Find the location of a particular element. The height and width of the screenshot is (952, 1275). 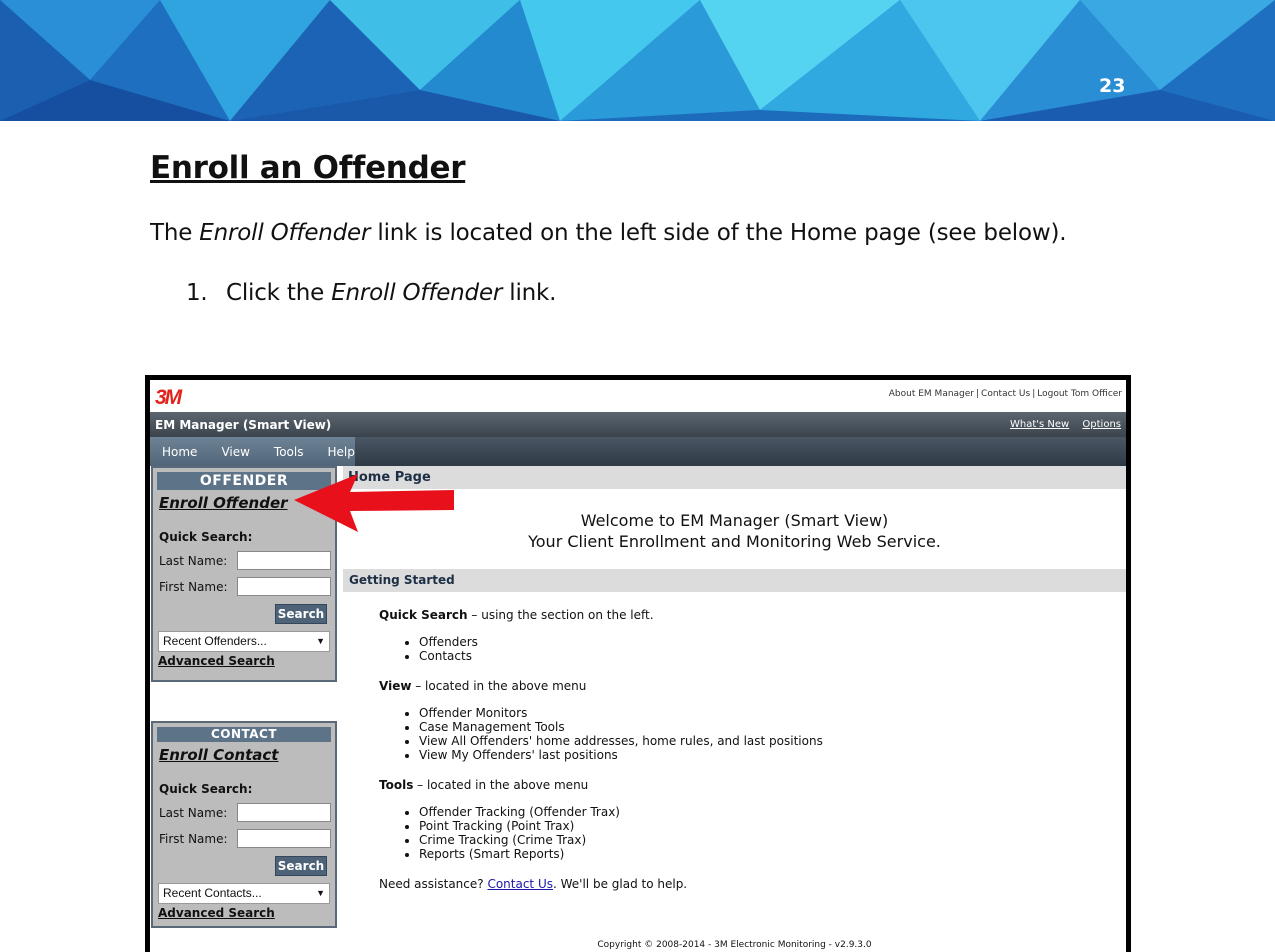

contact-us-link: Contact Us is located at coordinates (1005, 394).